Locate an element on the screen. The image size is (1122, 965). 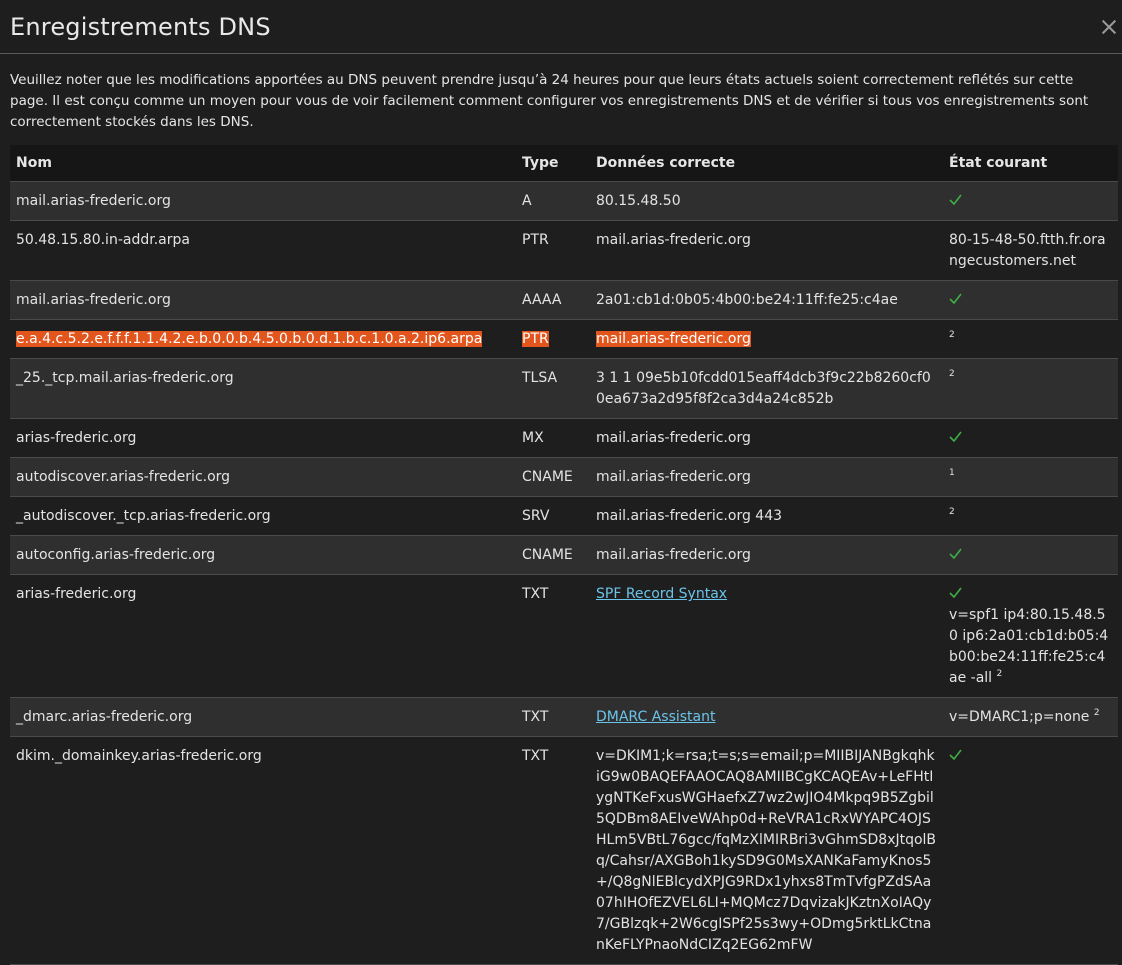
cell-data: 2a01:cb1d:0b05:4b00:be24:11ff:fe25:c4ae is located at coordinates (766, 300).